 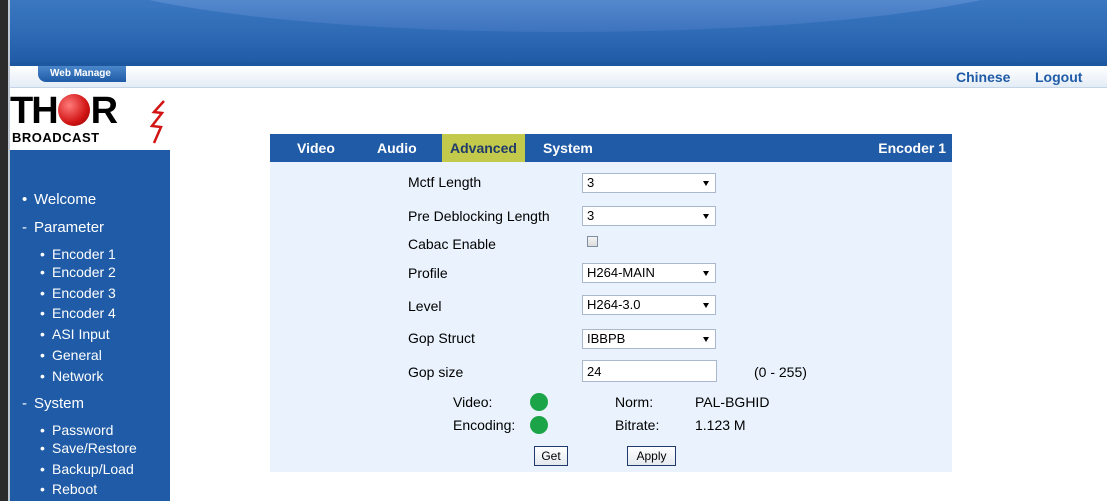 I want to click on bitrate-label: Bitrate:, so click(x=637, y=425).